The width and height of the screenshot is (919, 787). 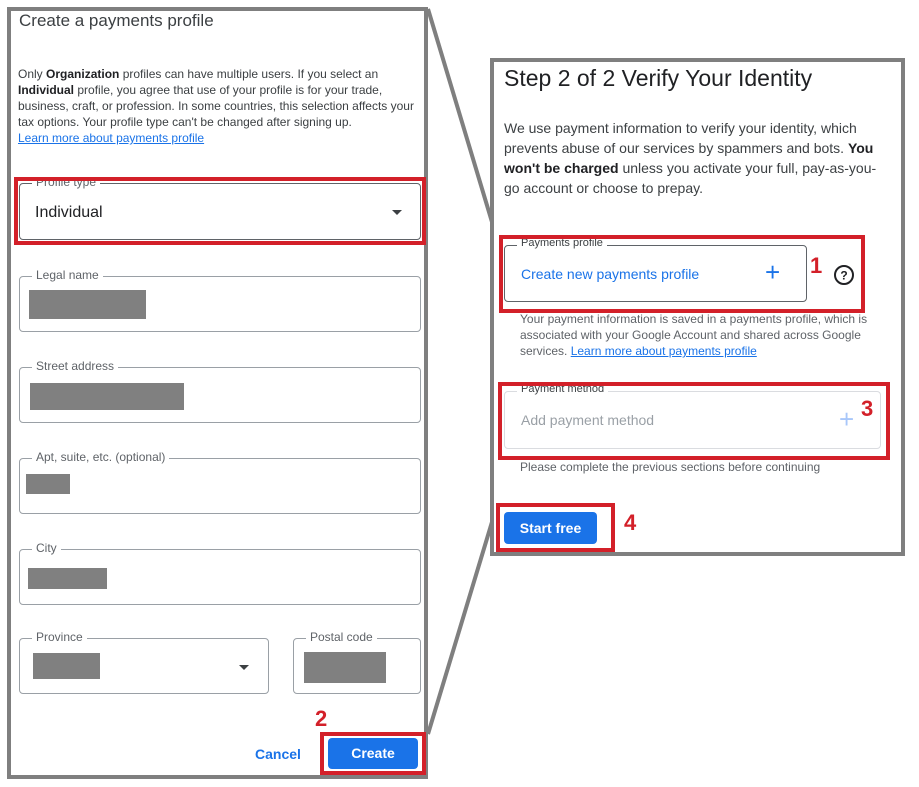 I want to click on legal-name-label: Legal name, so click(x=67, y=275).